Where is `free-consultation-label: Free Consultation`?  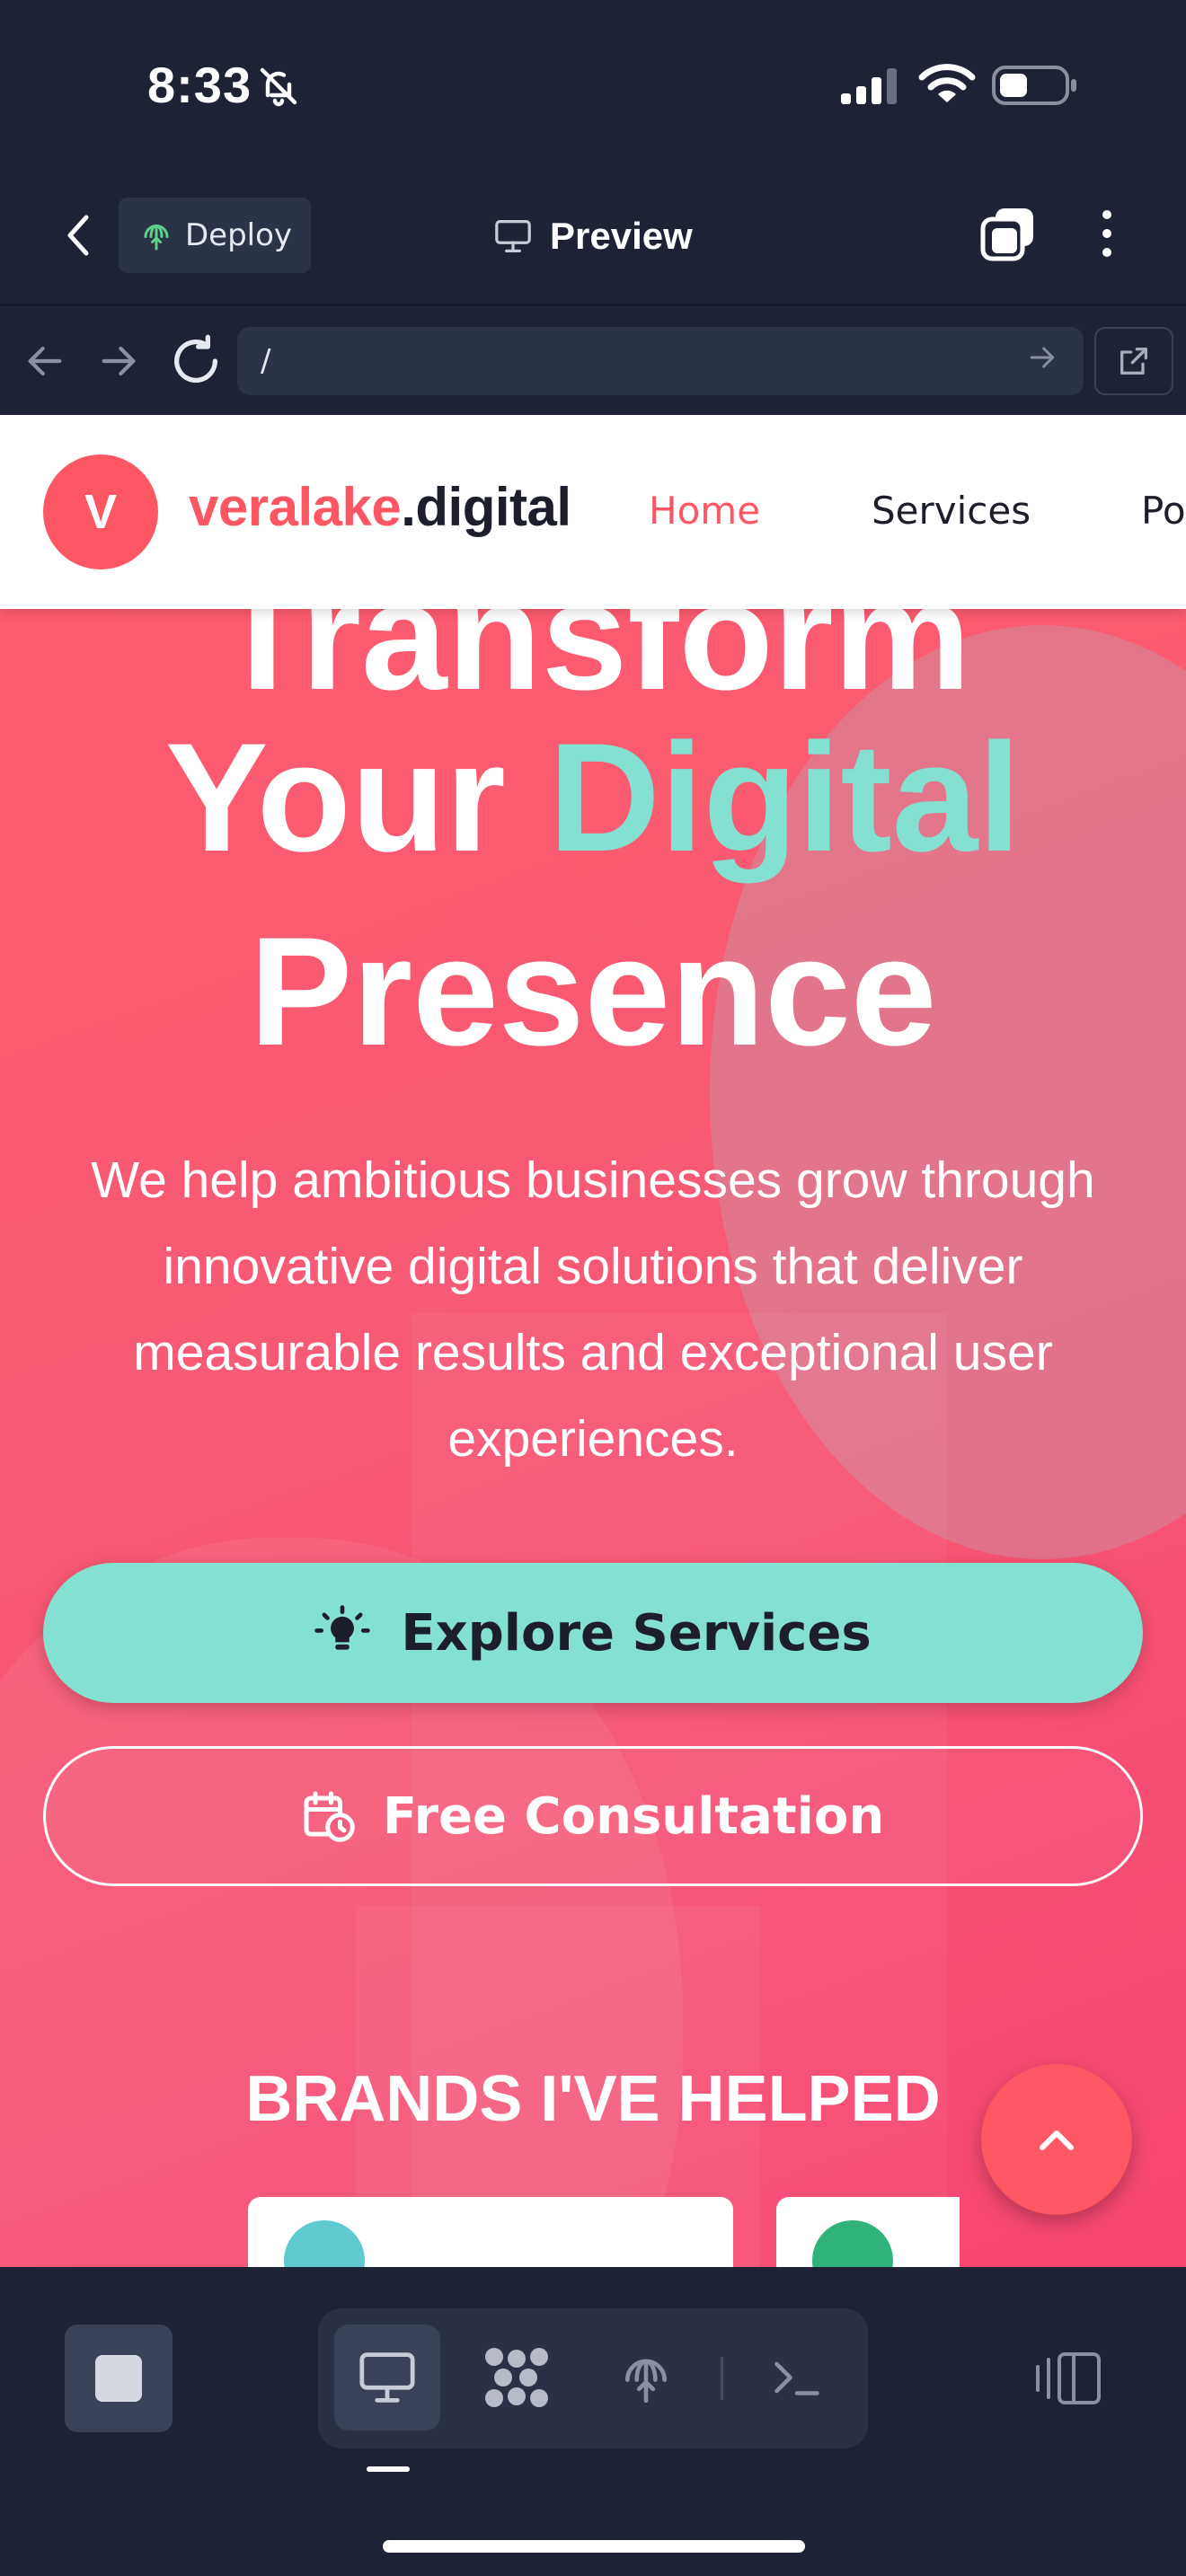 free-consultation-label: Free Consultation is located at coordinates (633, 1816).